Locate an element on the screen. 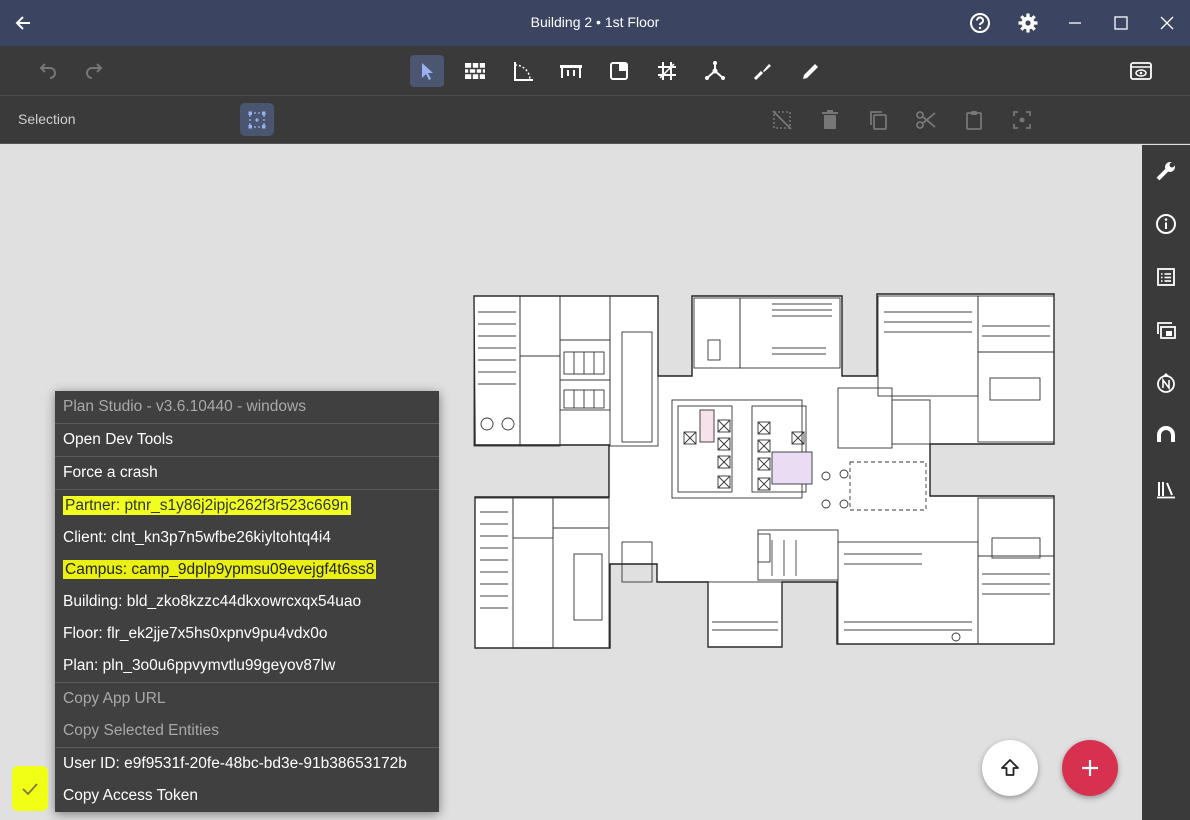 The image size is (1190, 820). check-icon is located at coordinates (30, 788).